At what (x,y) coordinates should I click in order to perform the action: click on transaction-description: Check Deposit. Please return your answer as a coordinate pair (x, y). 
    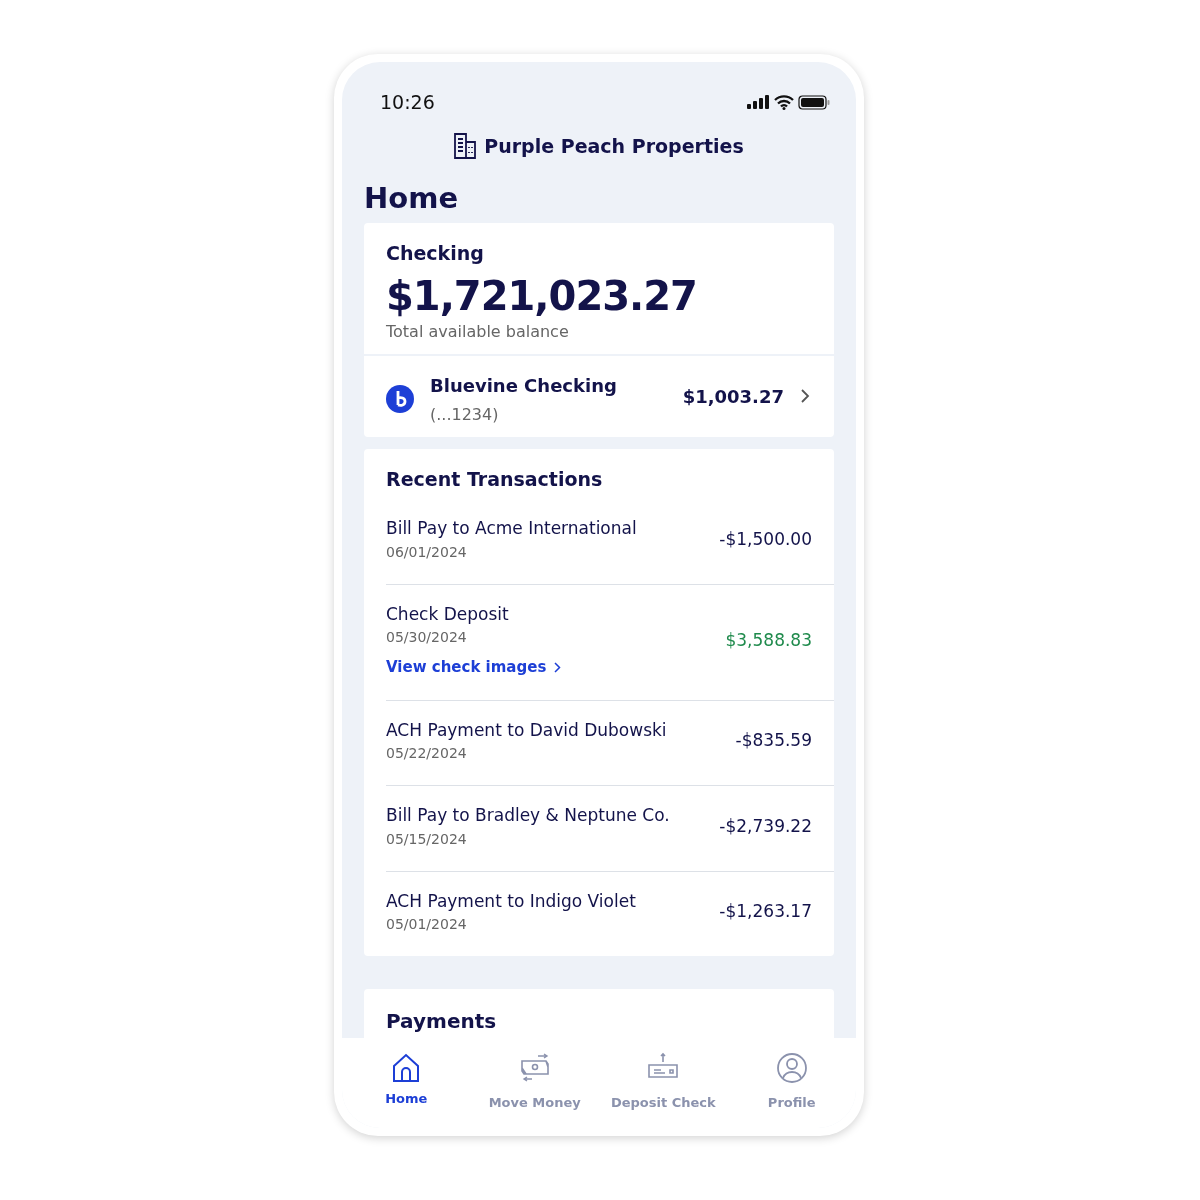
    Looking at the image, I should click on (448, 614).